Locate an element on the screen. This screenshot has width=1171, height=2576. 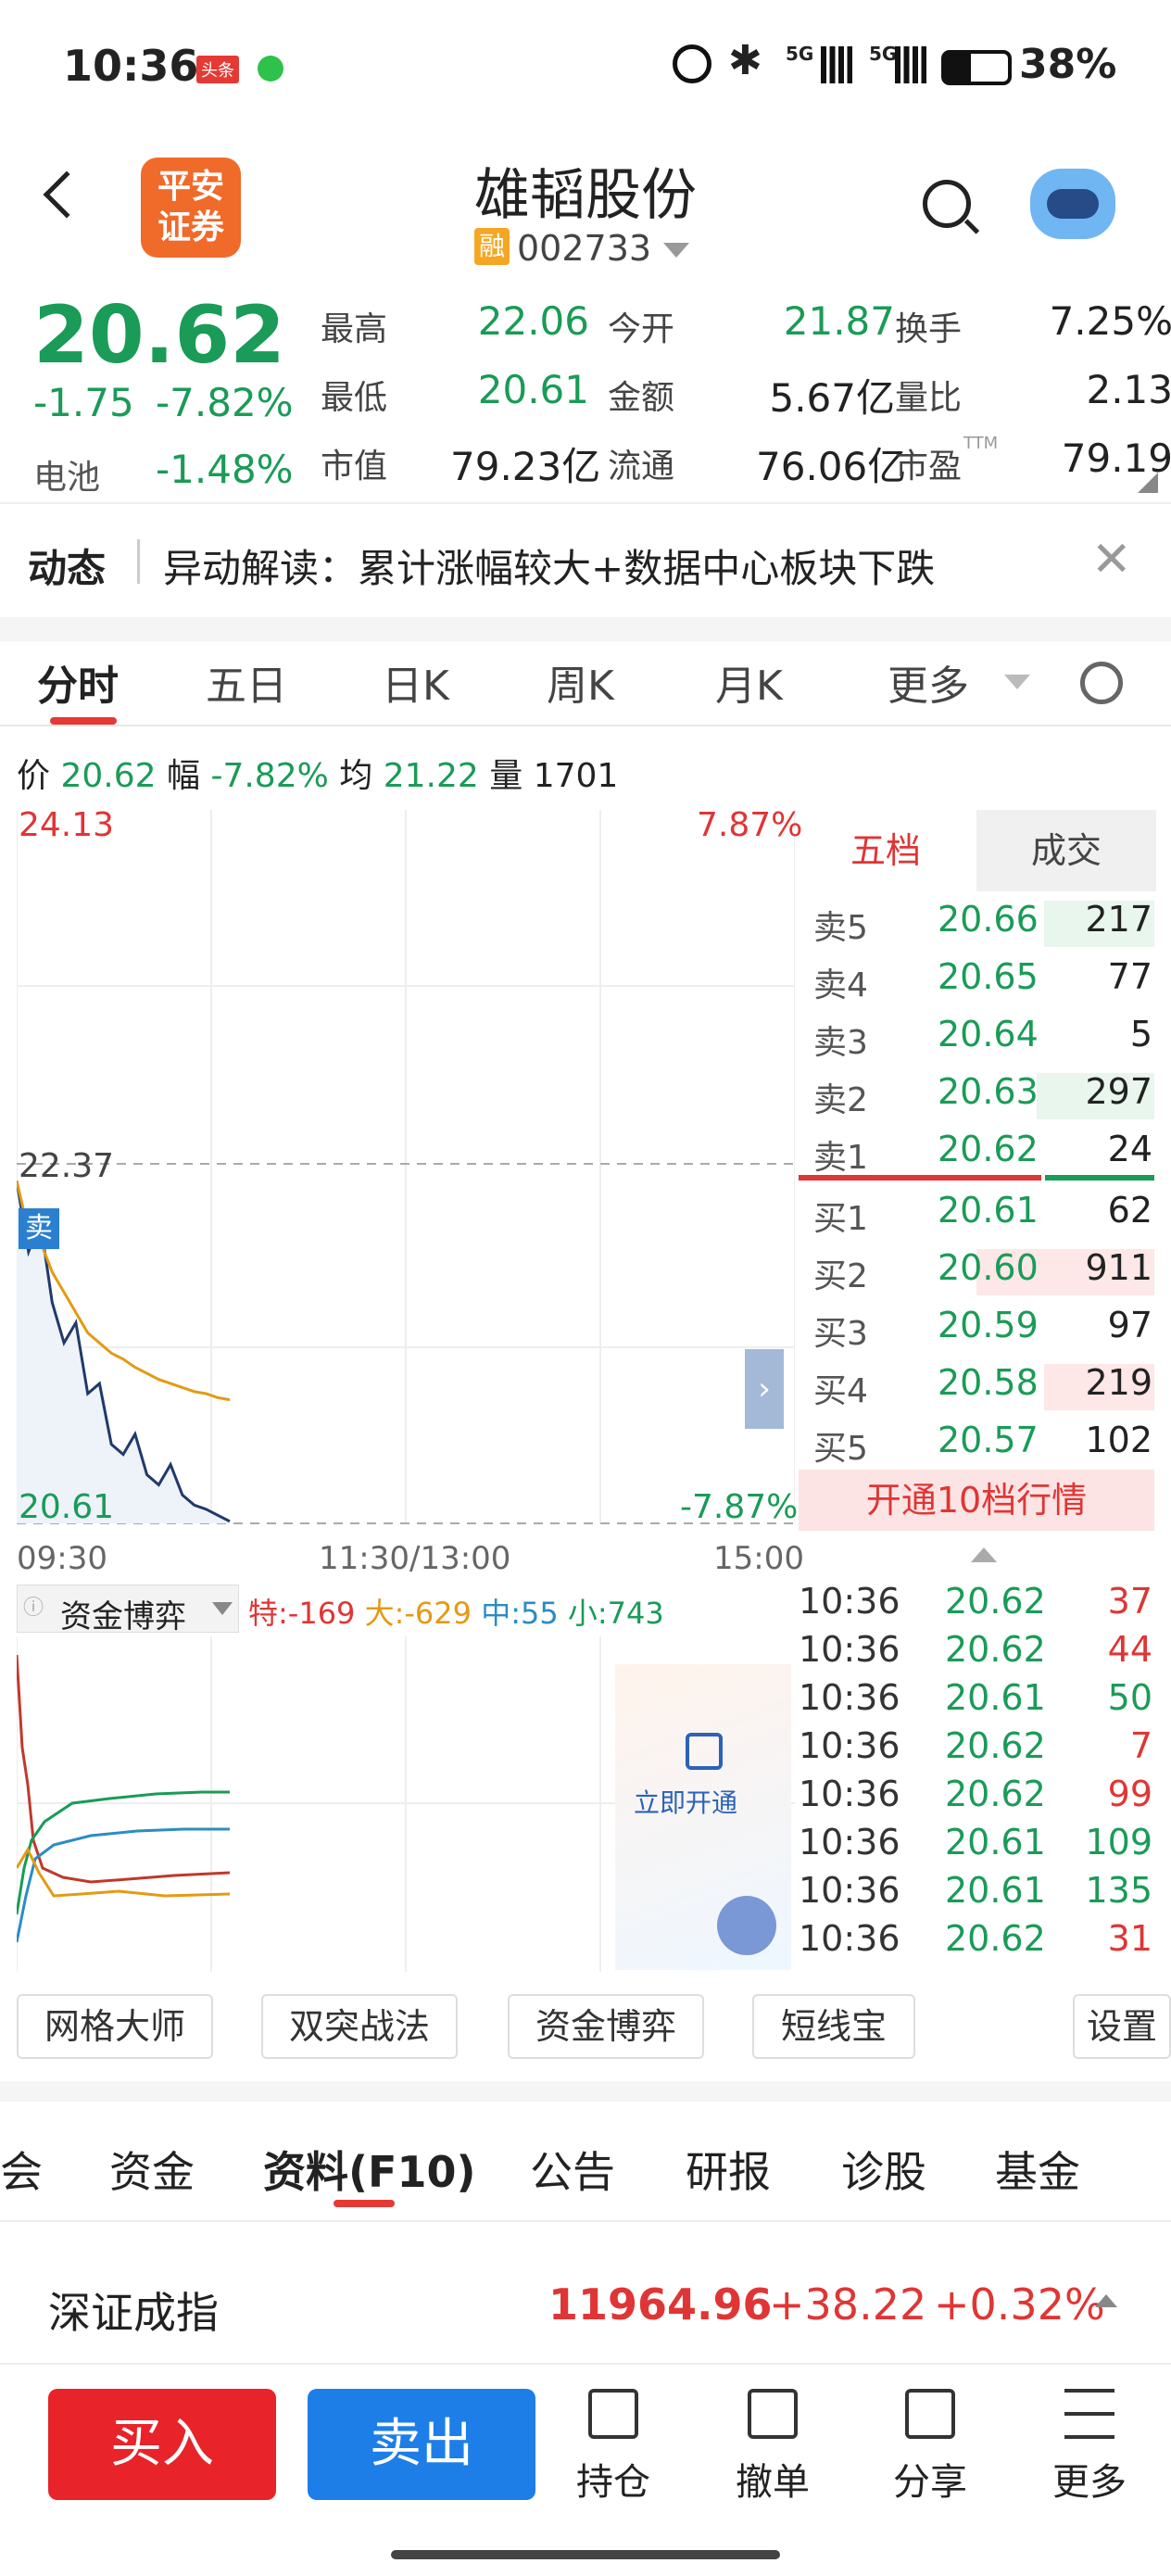
stat-label-volume-ratio: 量比 is located at coordinates (929, 398).